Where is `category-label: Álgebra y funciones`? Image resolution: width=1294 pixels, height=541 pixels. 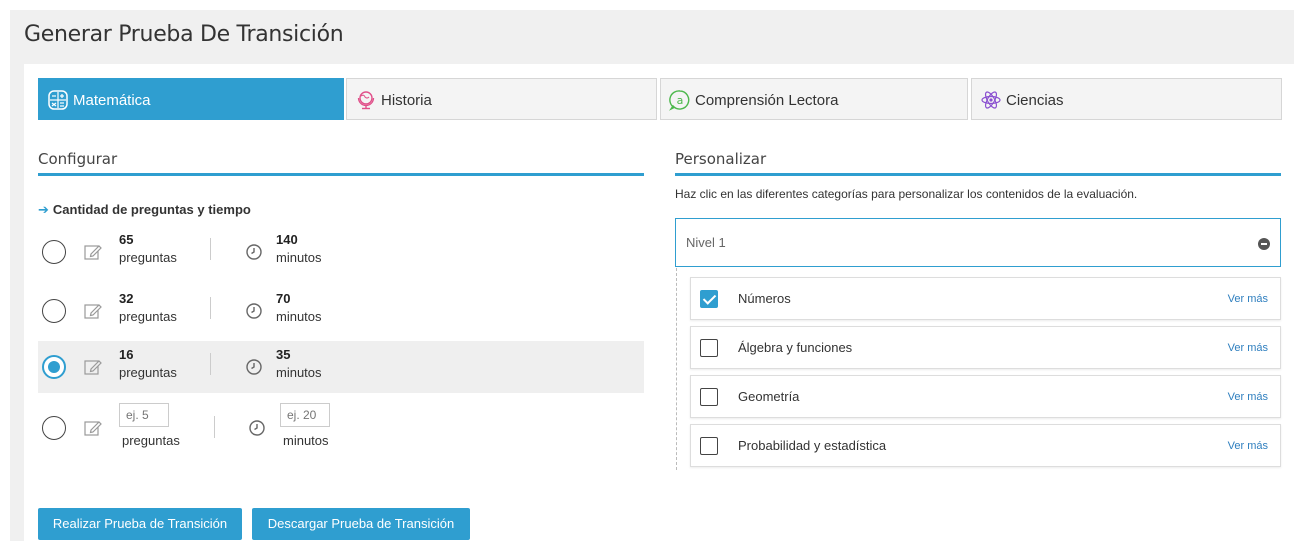
category-label: Álgebra y funciones is located at coordinates (795, 347).